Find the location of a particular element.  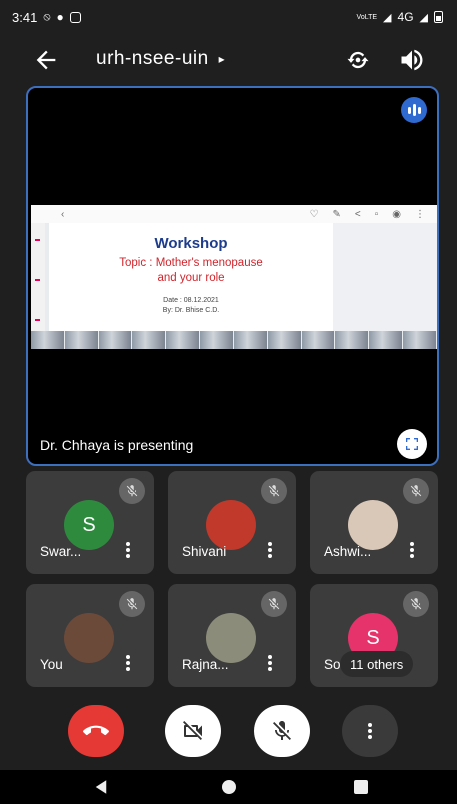

slide-topic-line2: and your role is located at coordinates (191, 278).